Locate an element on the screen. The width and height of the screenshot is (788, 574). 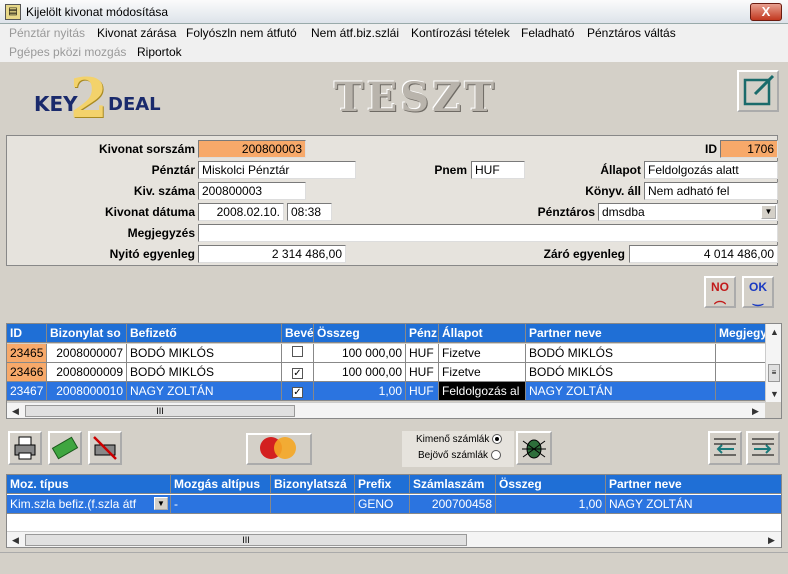
col-id: ID is located at coordinates (27, 333).